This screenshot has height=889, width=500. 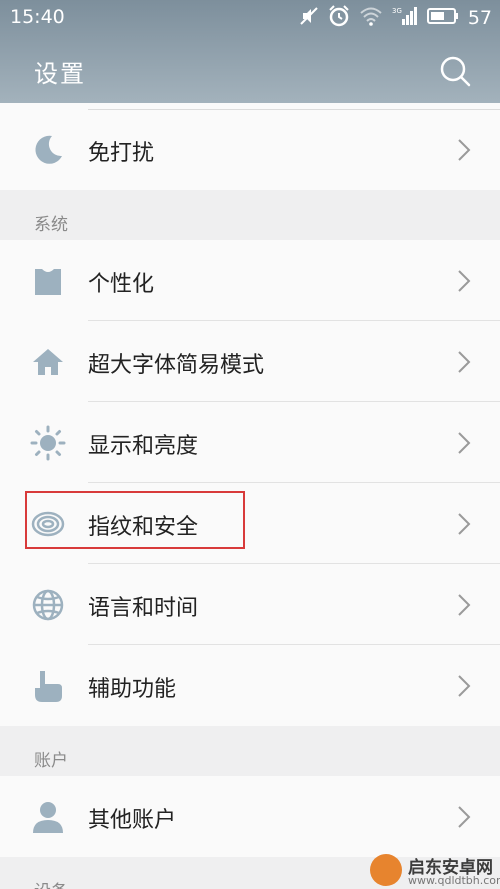 I want to click on shirt-icon, so click(x=48, y=281).